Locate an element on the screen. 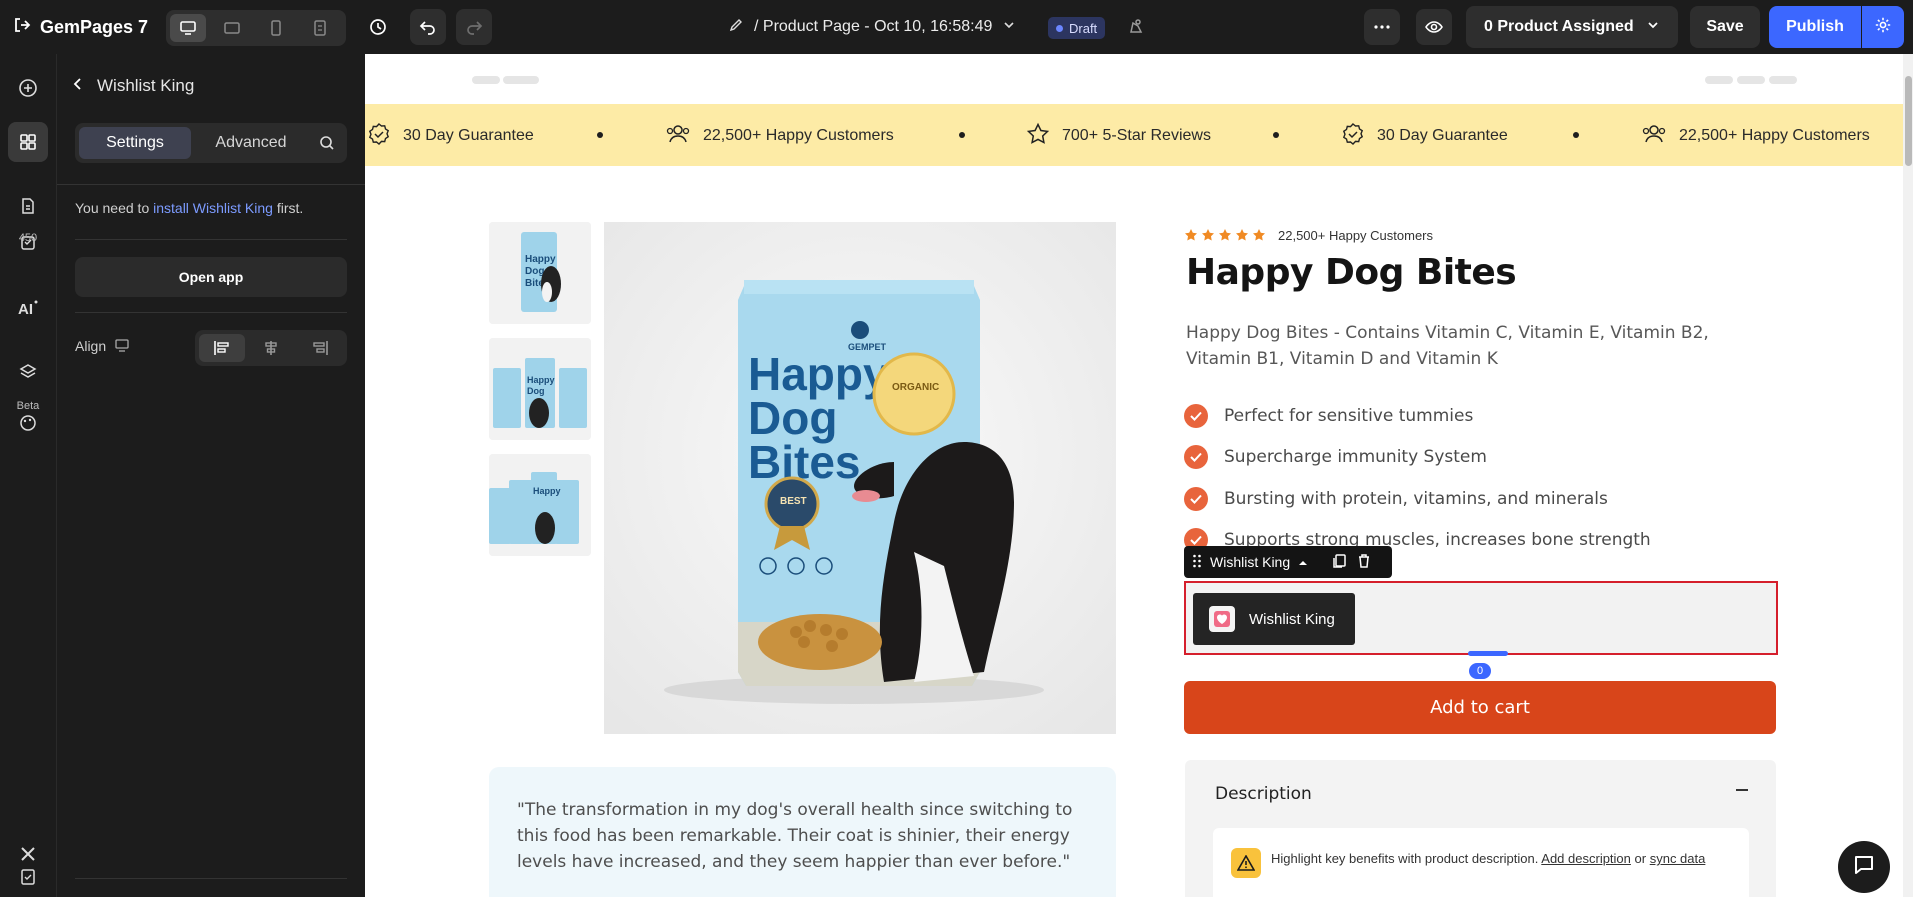 This screenshot has height=897, width=1913. benefit-text: Supercharge immunity System is located at coordinates (1355, 457).